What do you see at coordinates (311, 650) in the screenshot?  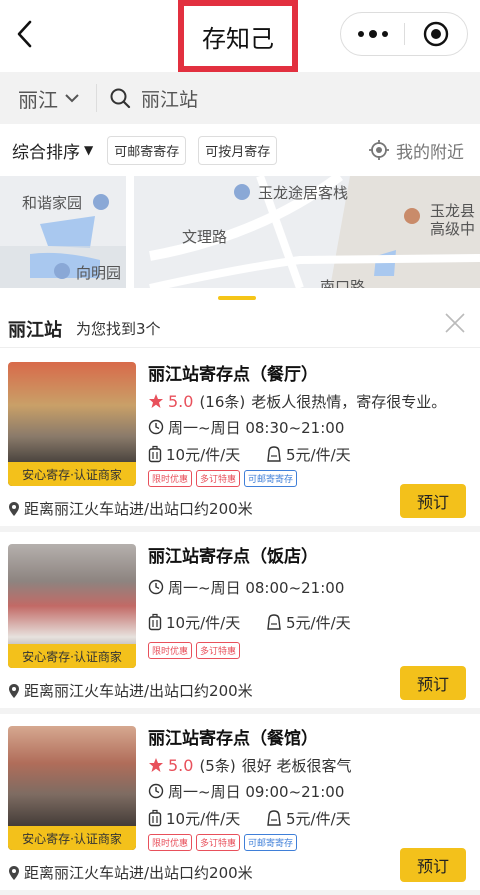 I see `promo-tags: 限时优惠 多订特惠` at bounding box center [311, 650].